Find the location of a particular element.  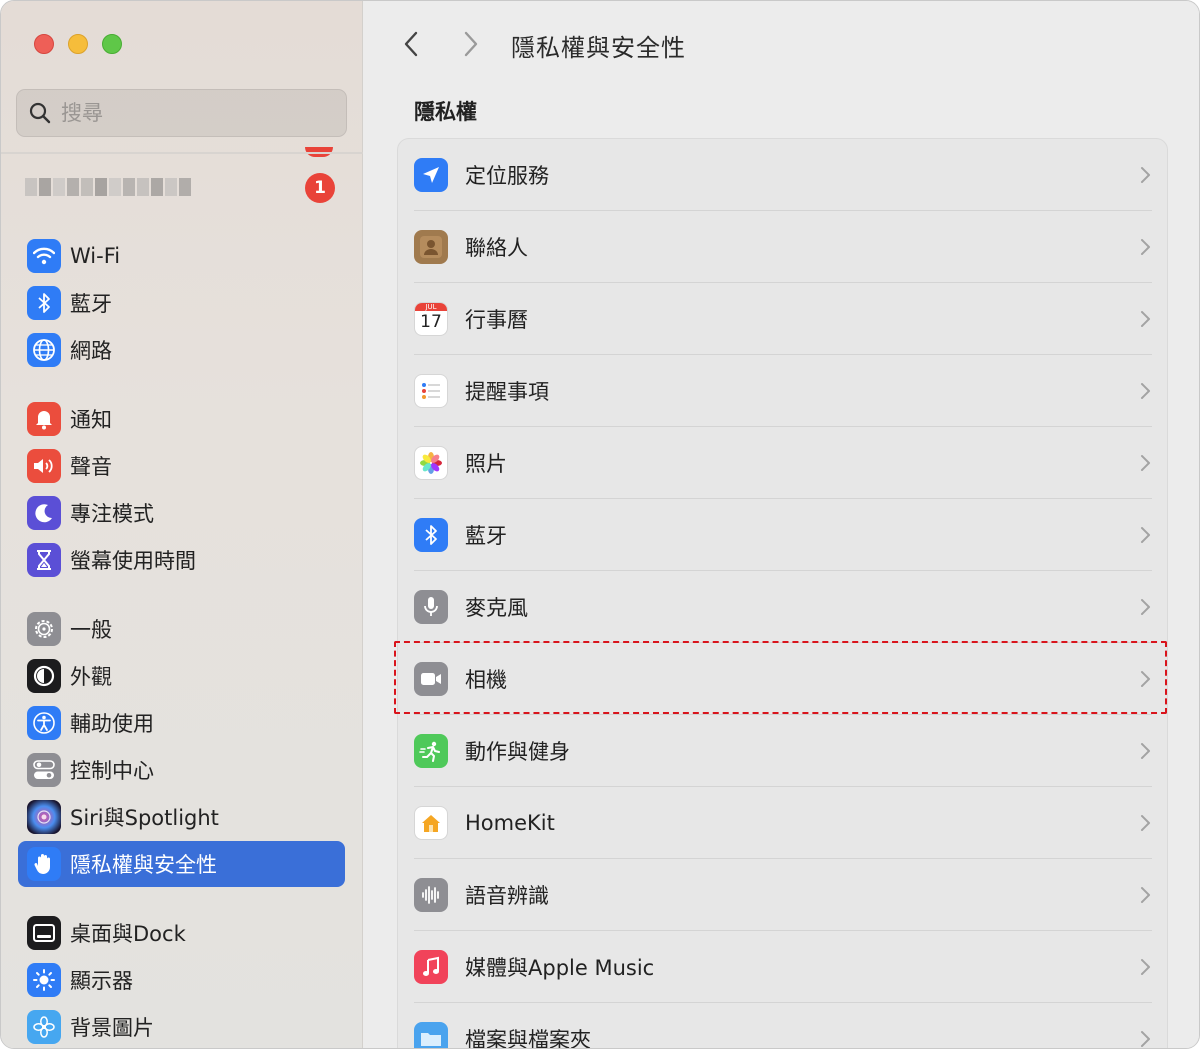

search-input is located at coordinates (186, 113).